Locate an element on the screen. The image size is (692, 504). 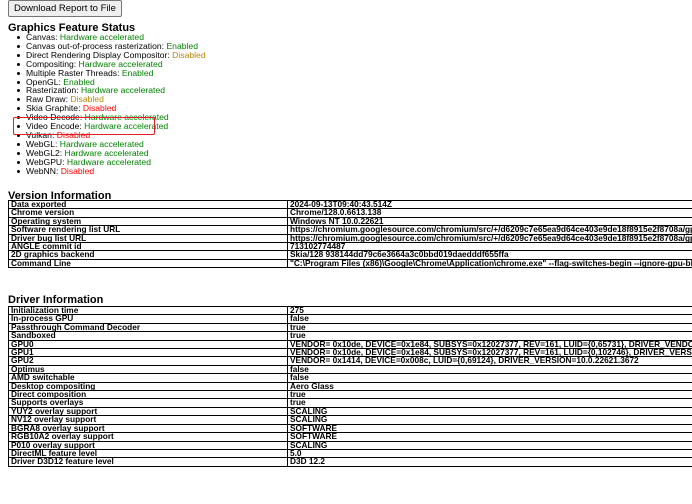
table-row: YUY2 overlay support SCALING is located at coordinates (350, 411).